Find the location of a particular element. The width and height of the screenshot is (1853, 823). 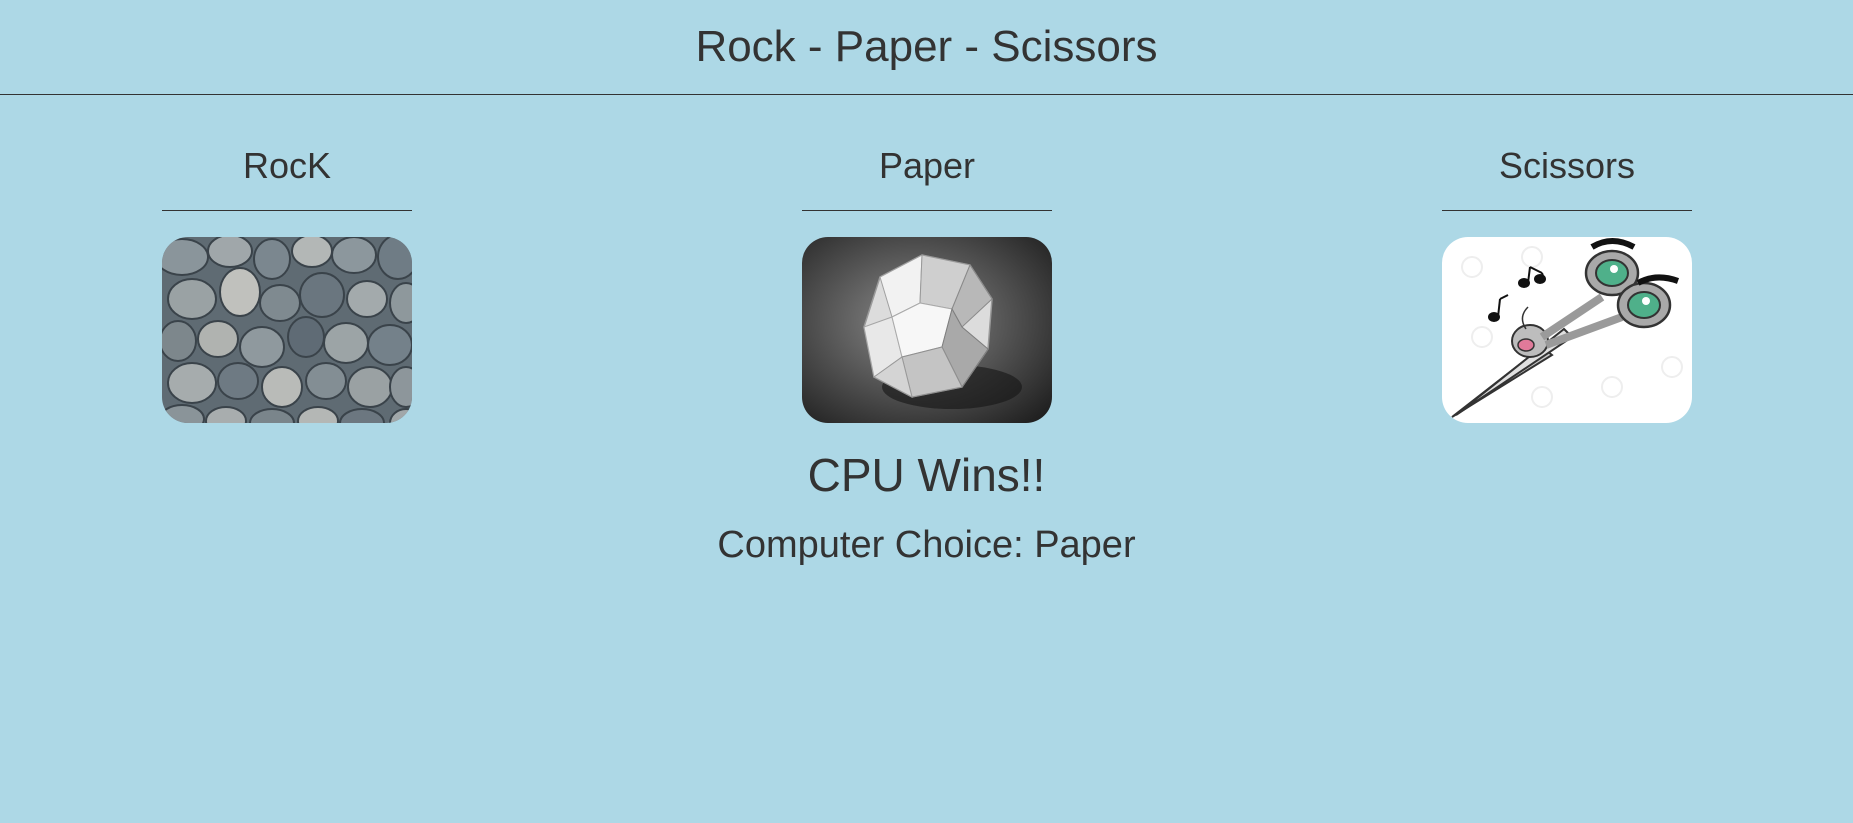

scissors-choice: Scissors is located at coordinates (1567, 276).